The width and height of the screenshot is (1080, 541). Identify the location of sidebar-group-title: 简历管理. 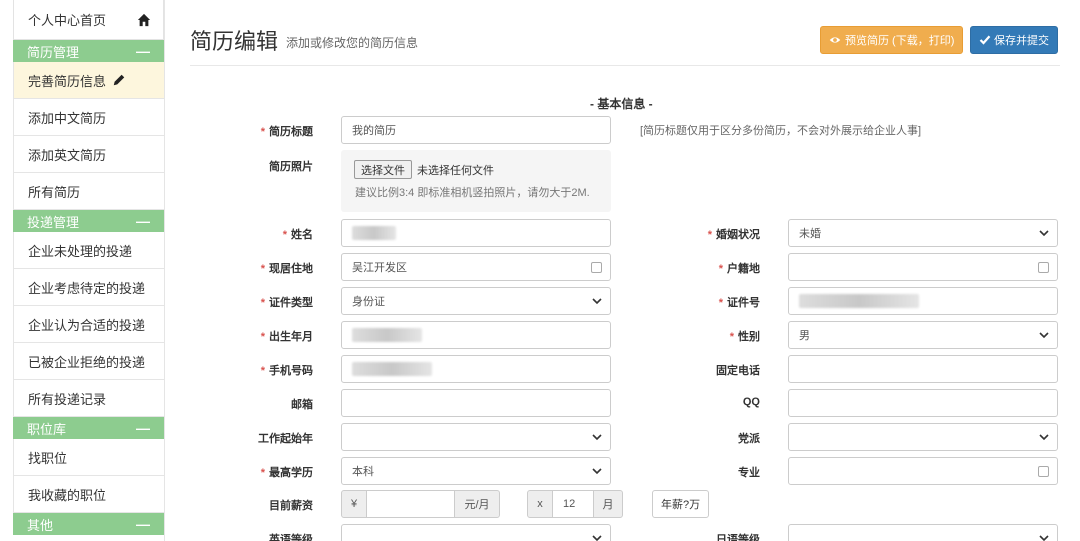
(53, 52).